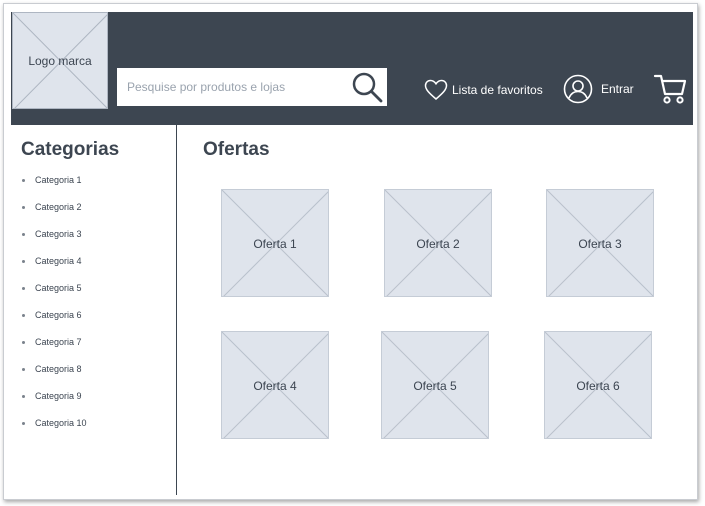 Image resolution: width=705 pixels, height=506 pixels. I want to click on logo-placeholder: Logo marca, so click(60, 60).